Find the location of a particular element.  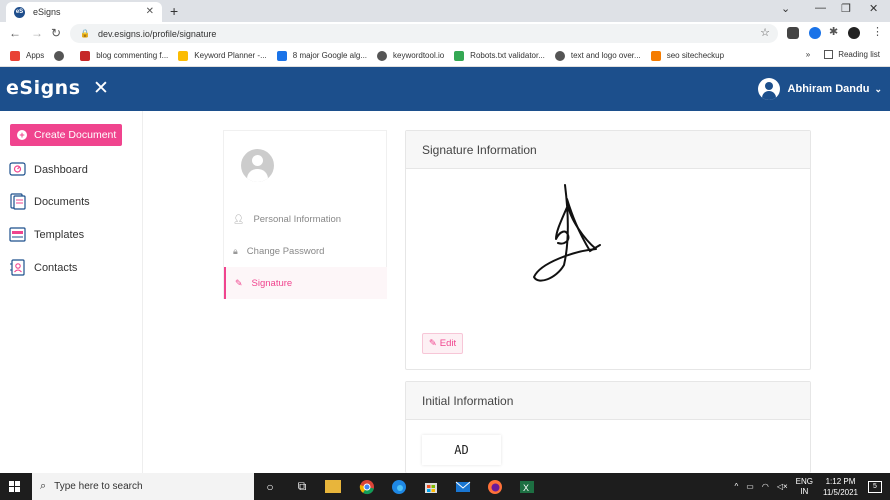

tab-close-icon: ✕ is located at coordinates (150, 11).